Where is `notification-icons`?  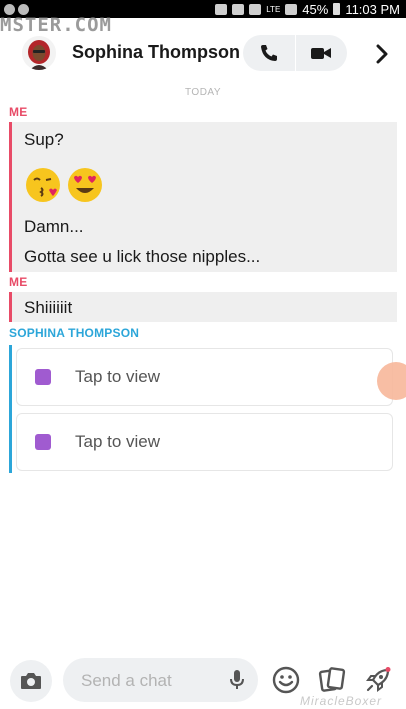
notification-icons is located at coordinates (14, 9).